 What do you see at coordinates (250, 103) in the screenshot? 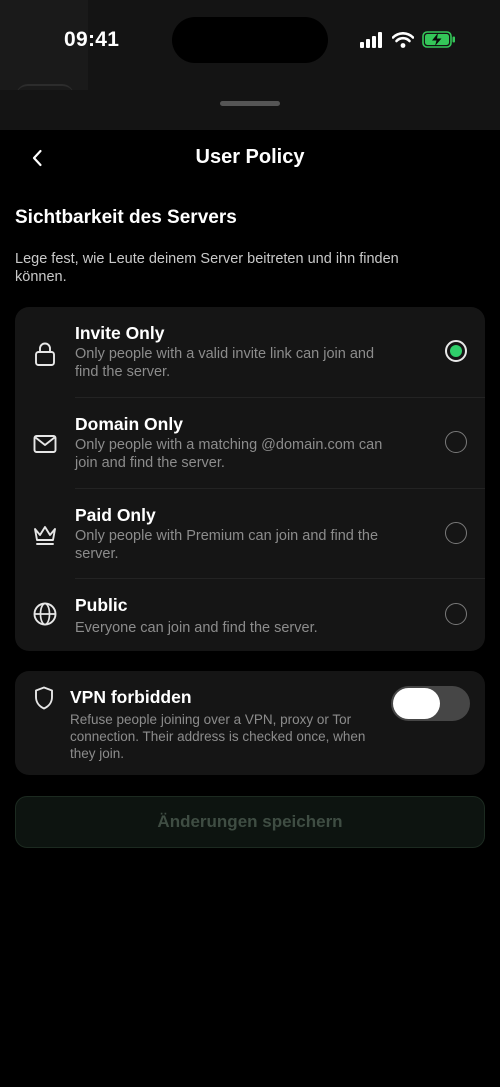
I see `sheet-grabber` at bounding box center [250, 103].